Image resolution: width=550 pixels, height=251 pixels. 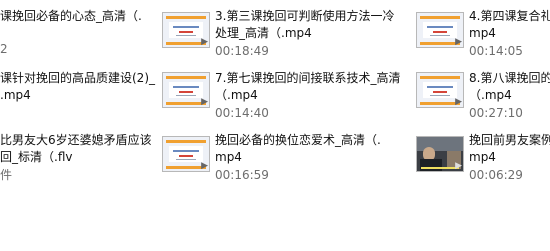 What do you see at coordinates (308, 78) in the screenshot?
I see `file-name-line: 7.第七课挽回的间接联系技术_高清` at bounding box center [308, 78].